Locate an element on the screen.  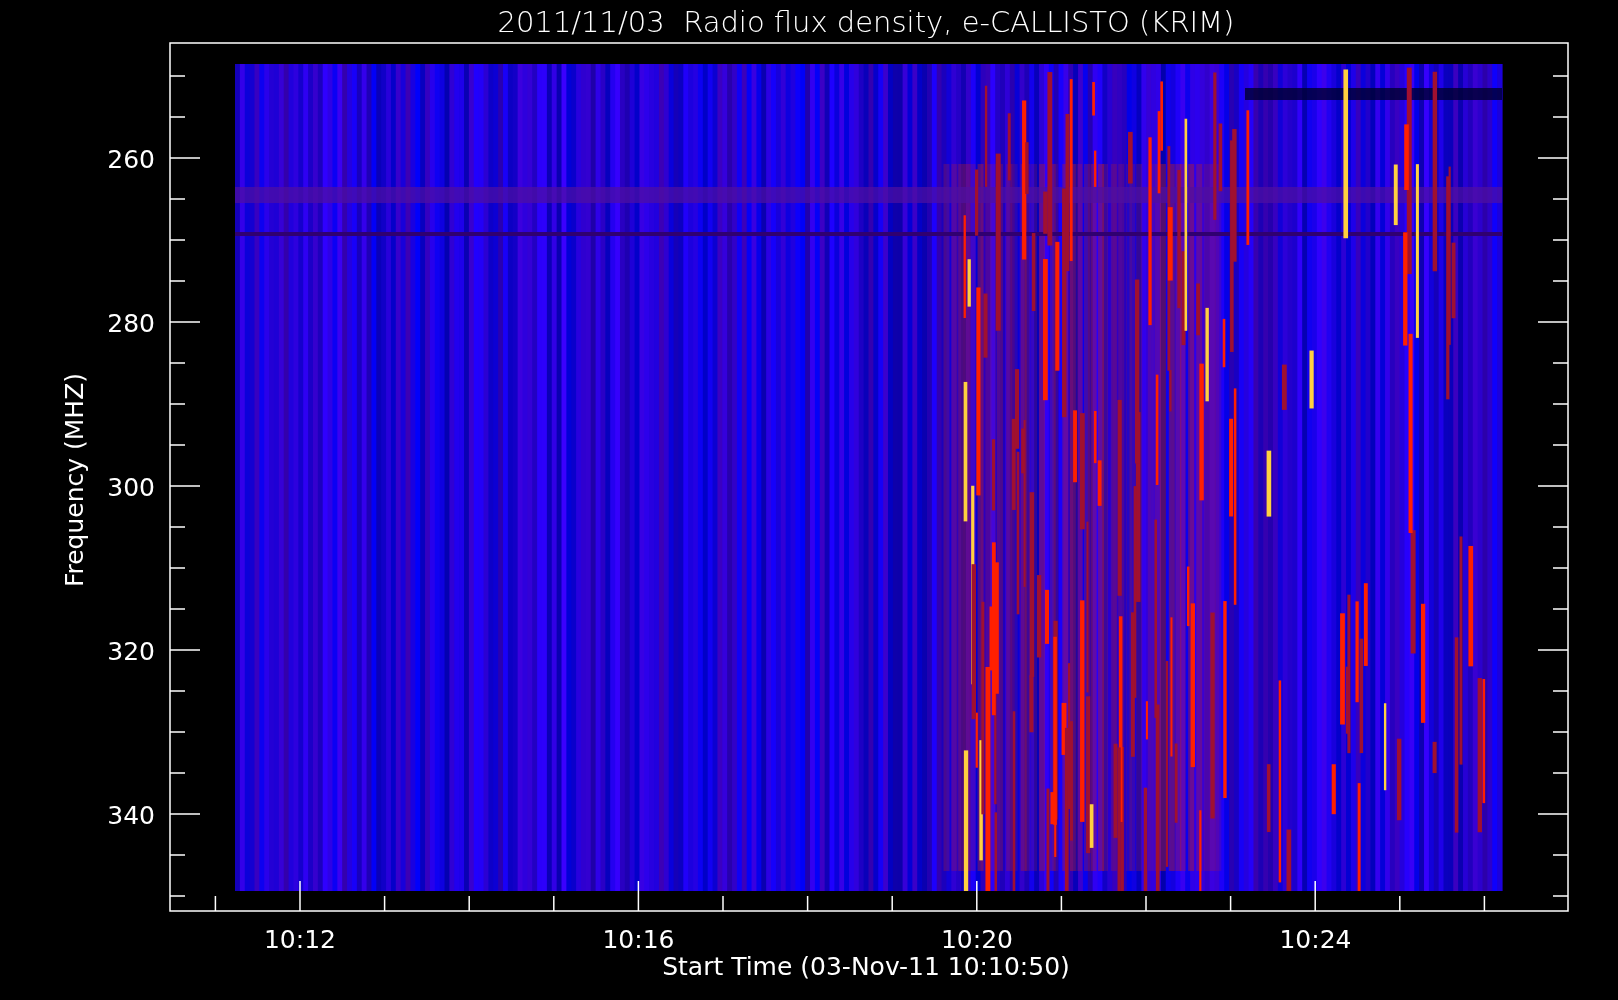
y-tick-label: 280 is located at coordinates (131, 323).